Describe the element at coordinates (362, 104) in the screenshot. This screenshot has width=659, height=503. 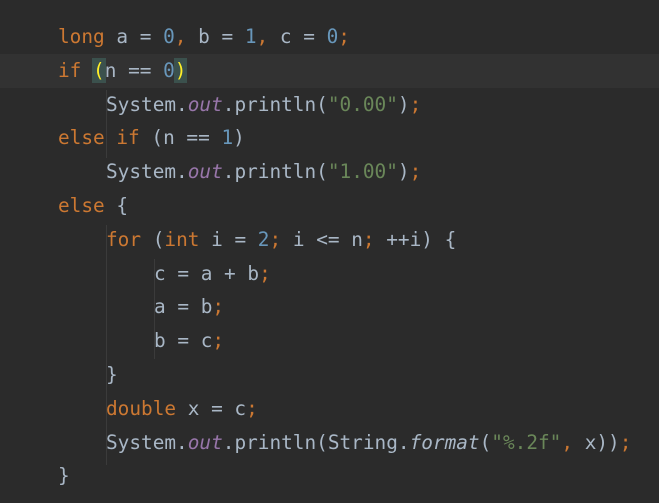
I see `code-token: "0.00"` at that location.